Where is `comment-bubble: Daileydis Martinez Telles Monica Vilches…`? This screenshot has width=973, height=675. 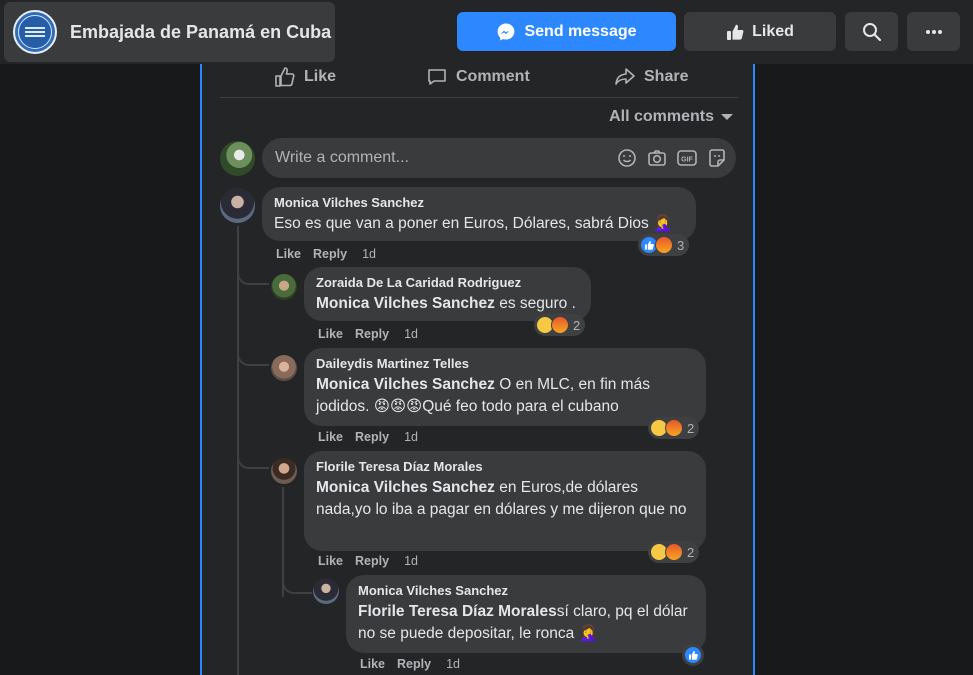 comment-bubble: Daileydis Martinez Telles Monica Vilches… is located at coordinates (505, 387).